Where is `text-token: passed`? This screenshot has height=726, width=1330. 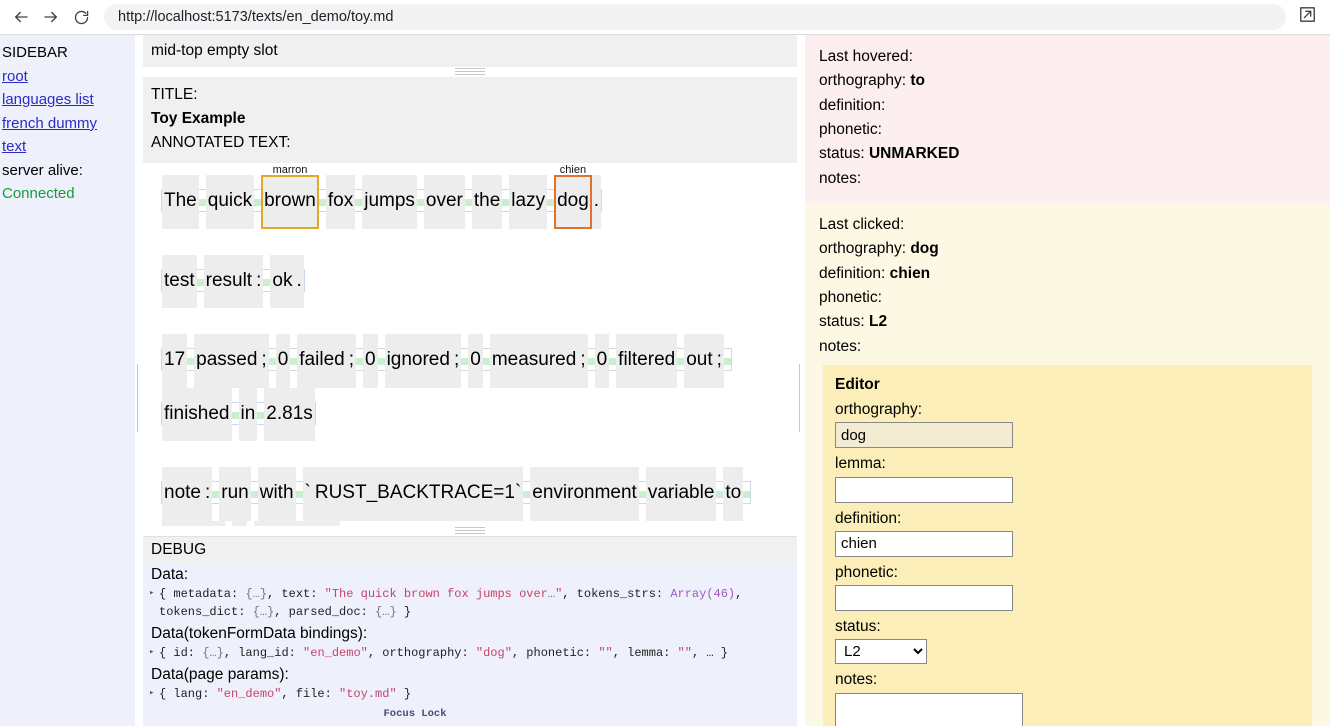 text-token: passed is located at coordinates (227, 361).